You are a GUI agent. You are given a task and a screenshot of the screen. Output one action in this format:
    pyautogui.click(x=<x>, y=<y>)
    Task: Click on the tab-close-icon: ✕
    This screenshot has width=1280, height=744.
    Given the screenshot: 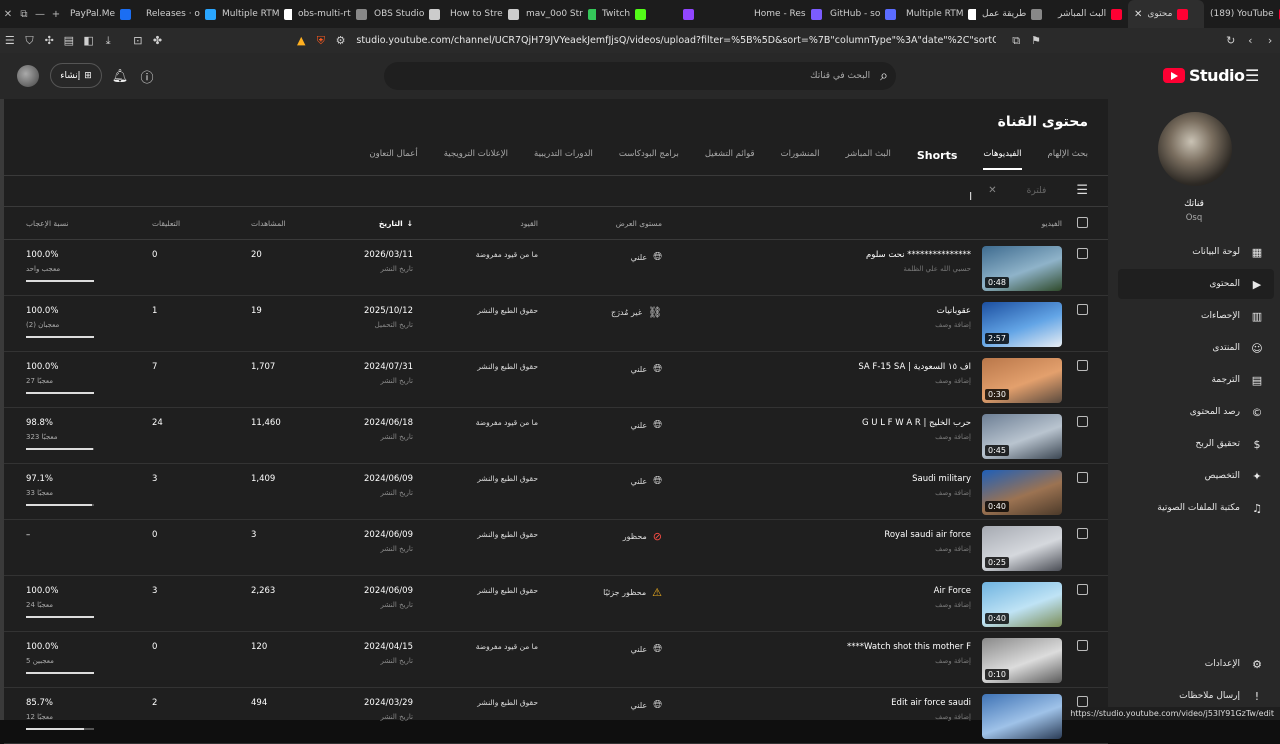 What is the action you would take?
    pyautogui.click(x=1138, y=14)
    